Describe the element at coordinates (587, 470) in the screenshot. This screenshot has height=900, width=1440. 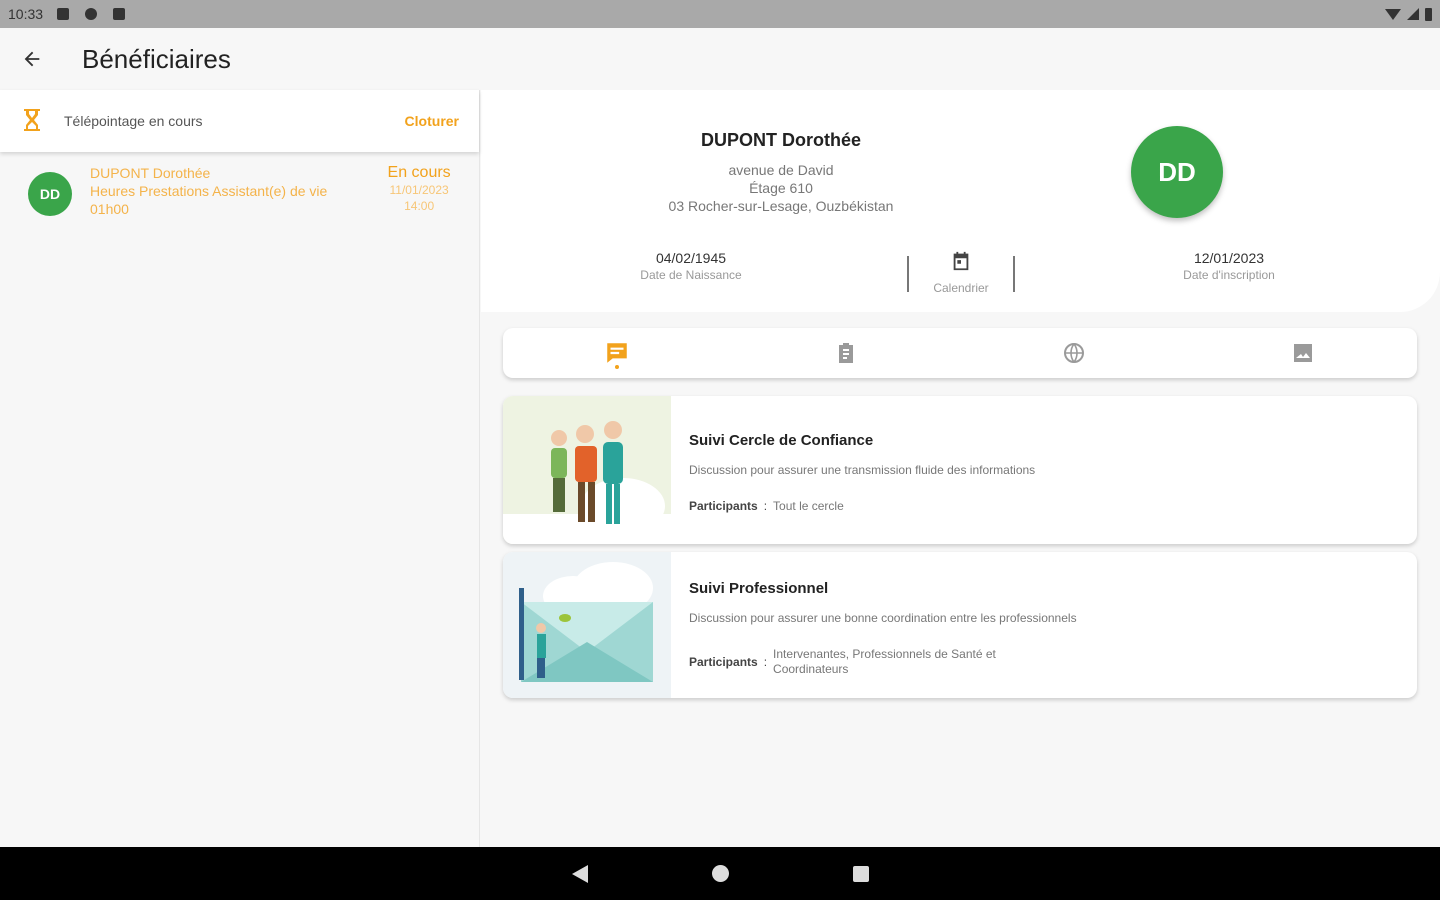
I see `family-illustration` at that location.